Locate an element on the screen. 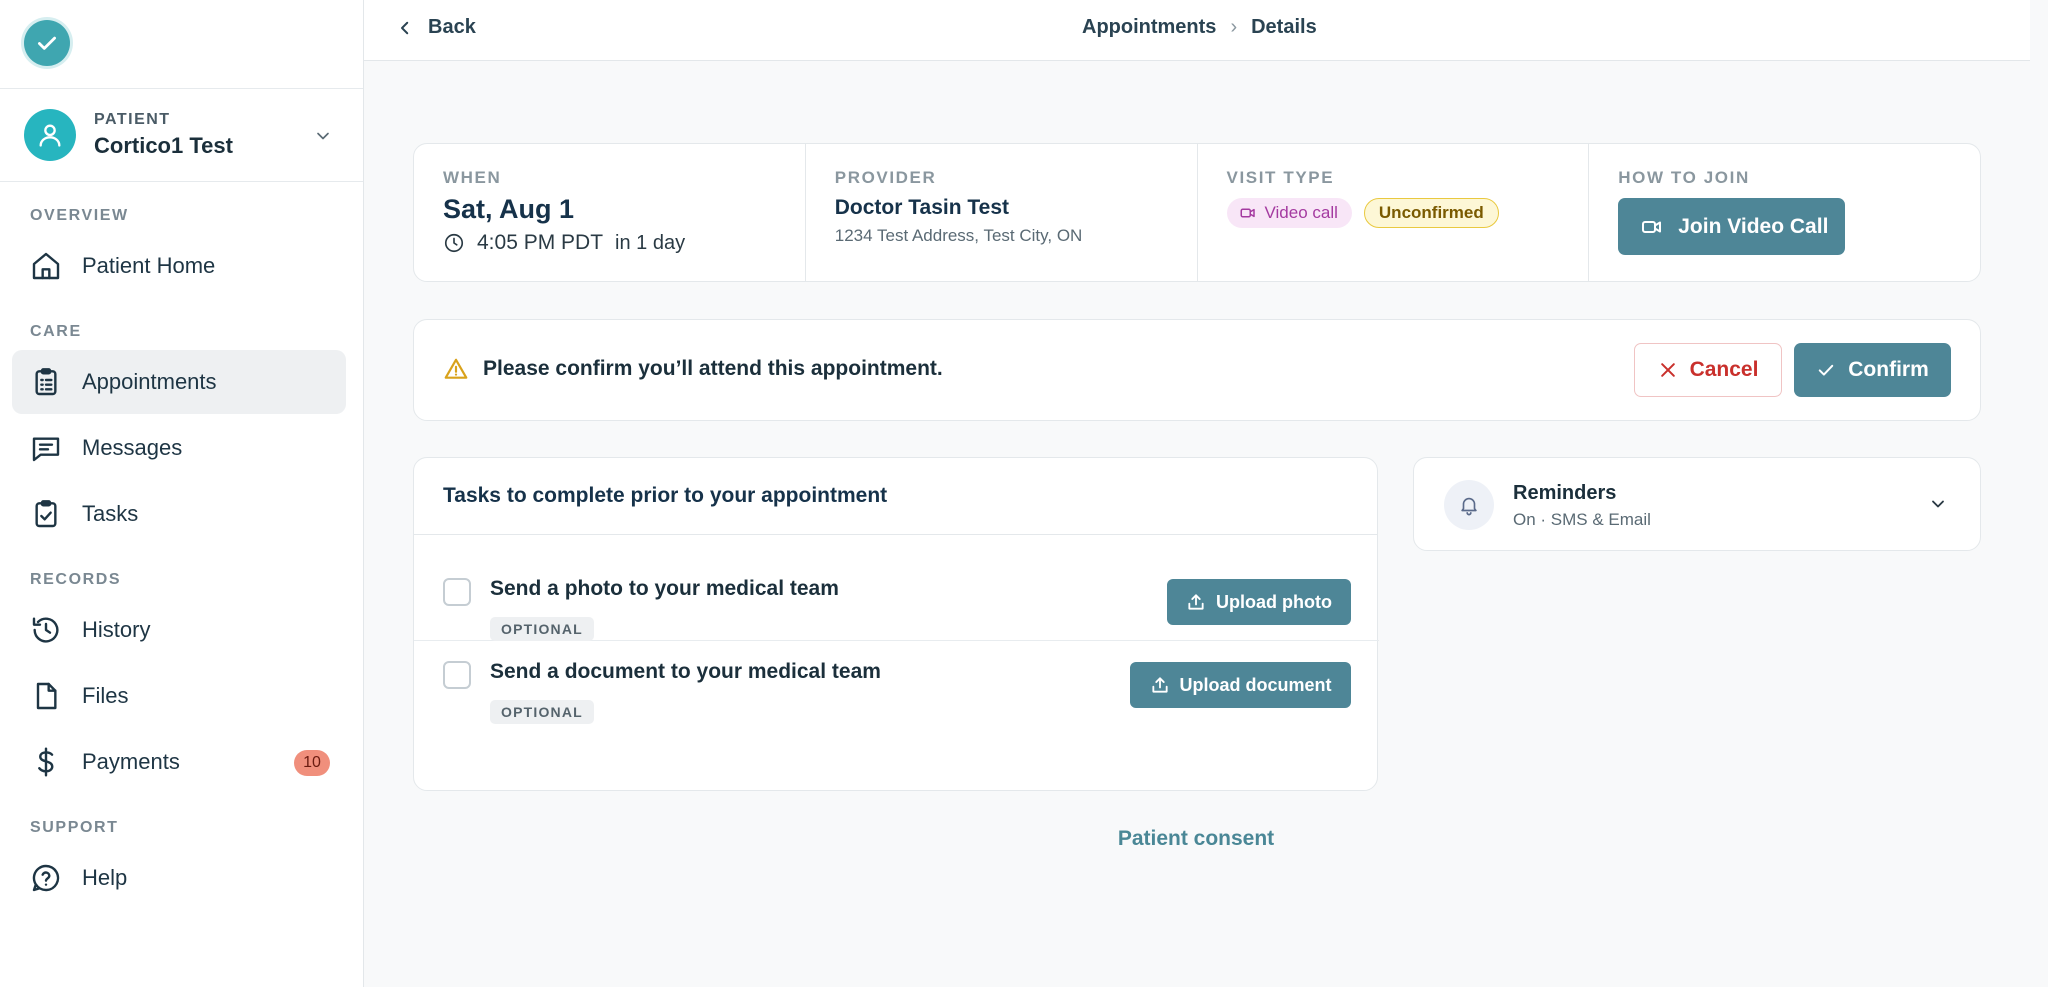 The height and width of the screenshot is (987, 2048). provider-address: 1234 Test Address, Test City, ON is located at coordinates (958, 235).